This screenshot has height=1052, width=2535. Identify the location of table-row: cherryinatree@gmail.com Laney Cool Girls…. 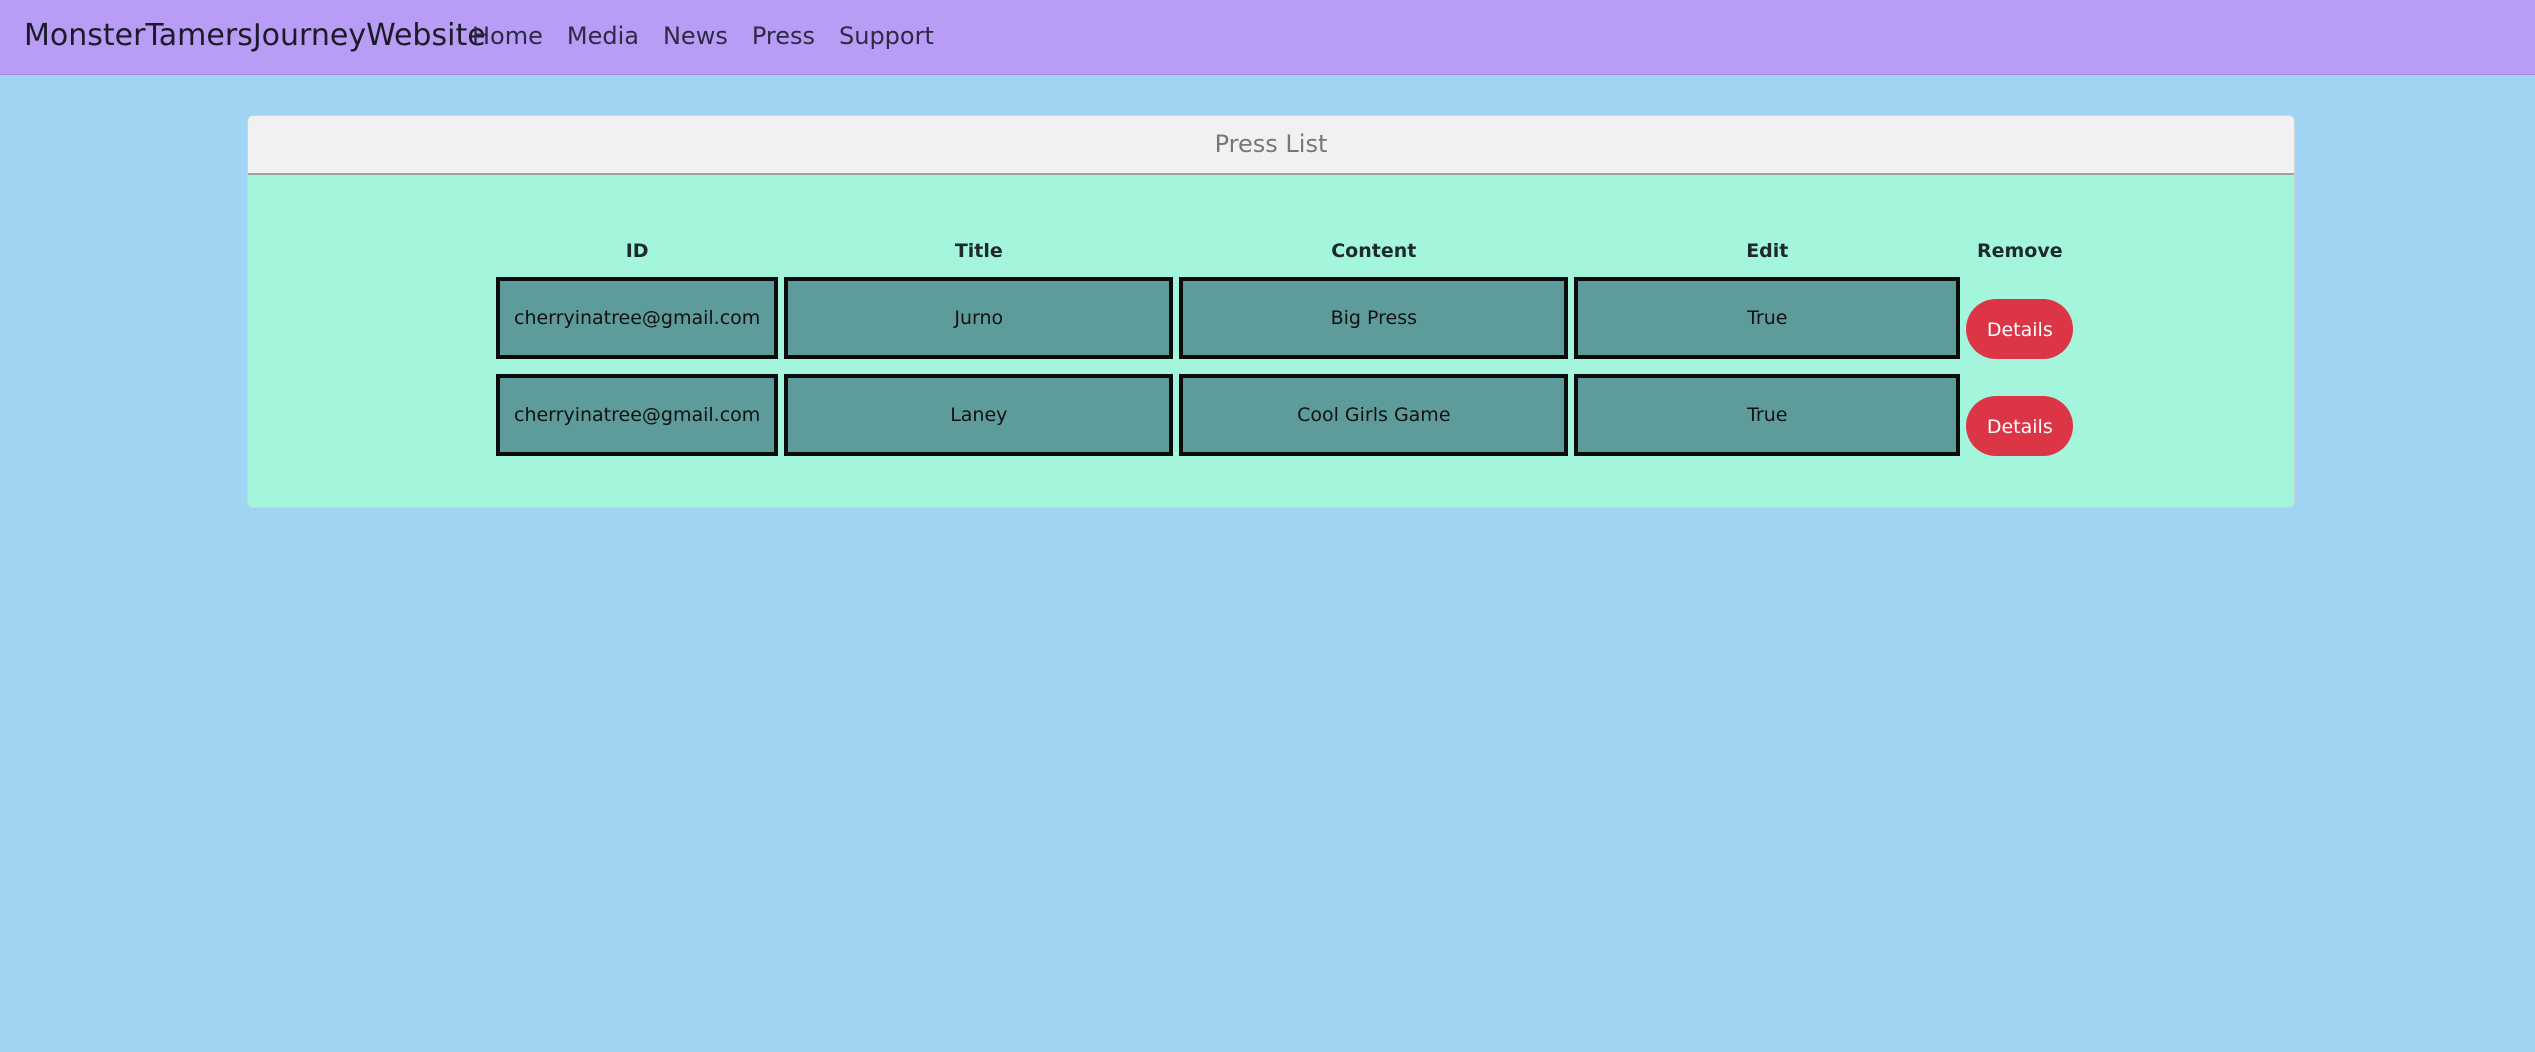
(1285, 415).